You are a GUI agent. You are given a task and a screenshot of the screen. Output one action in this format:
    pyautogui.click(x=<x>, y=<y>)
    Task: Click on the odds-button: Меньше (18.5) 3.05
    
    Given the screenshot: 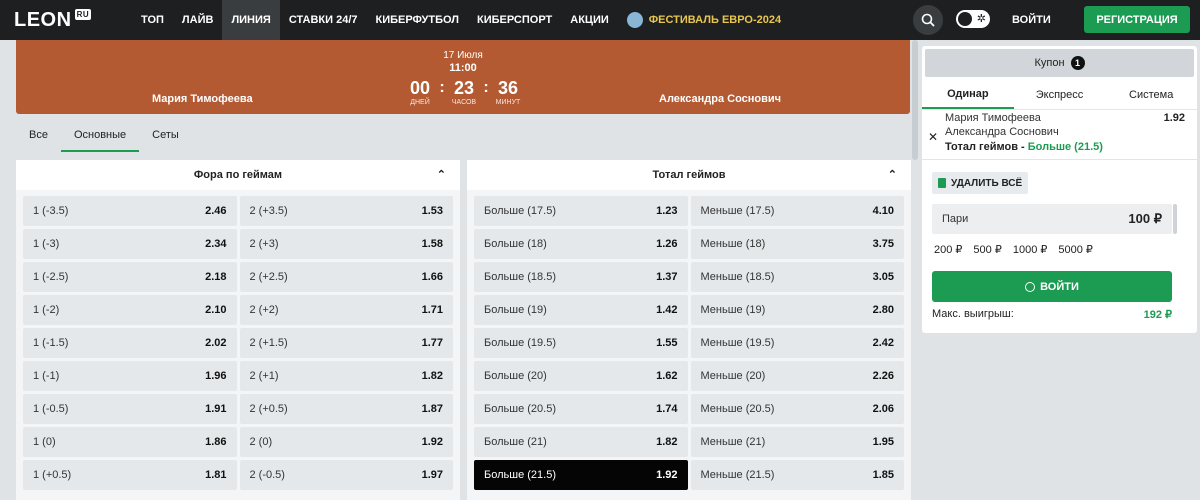 What is the action you would take?
    pyautogui.click(x=797, y=277)
    